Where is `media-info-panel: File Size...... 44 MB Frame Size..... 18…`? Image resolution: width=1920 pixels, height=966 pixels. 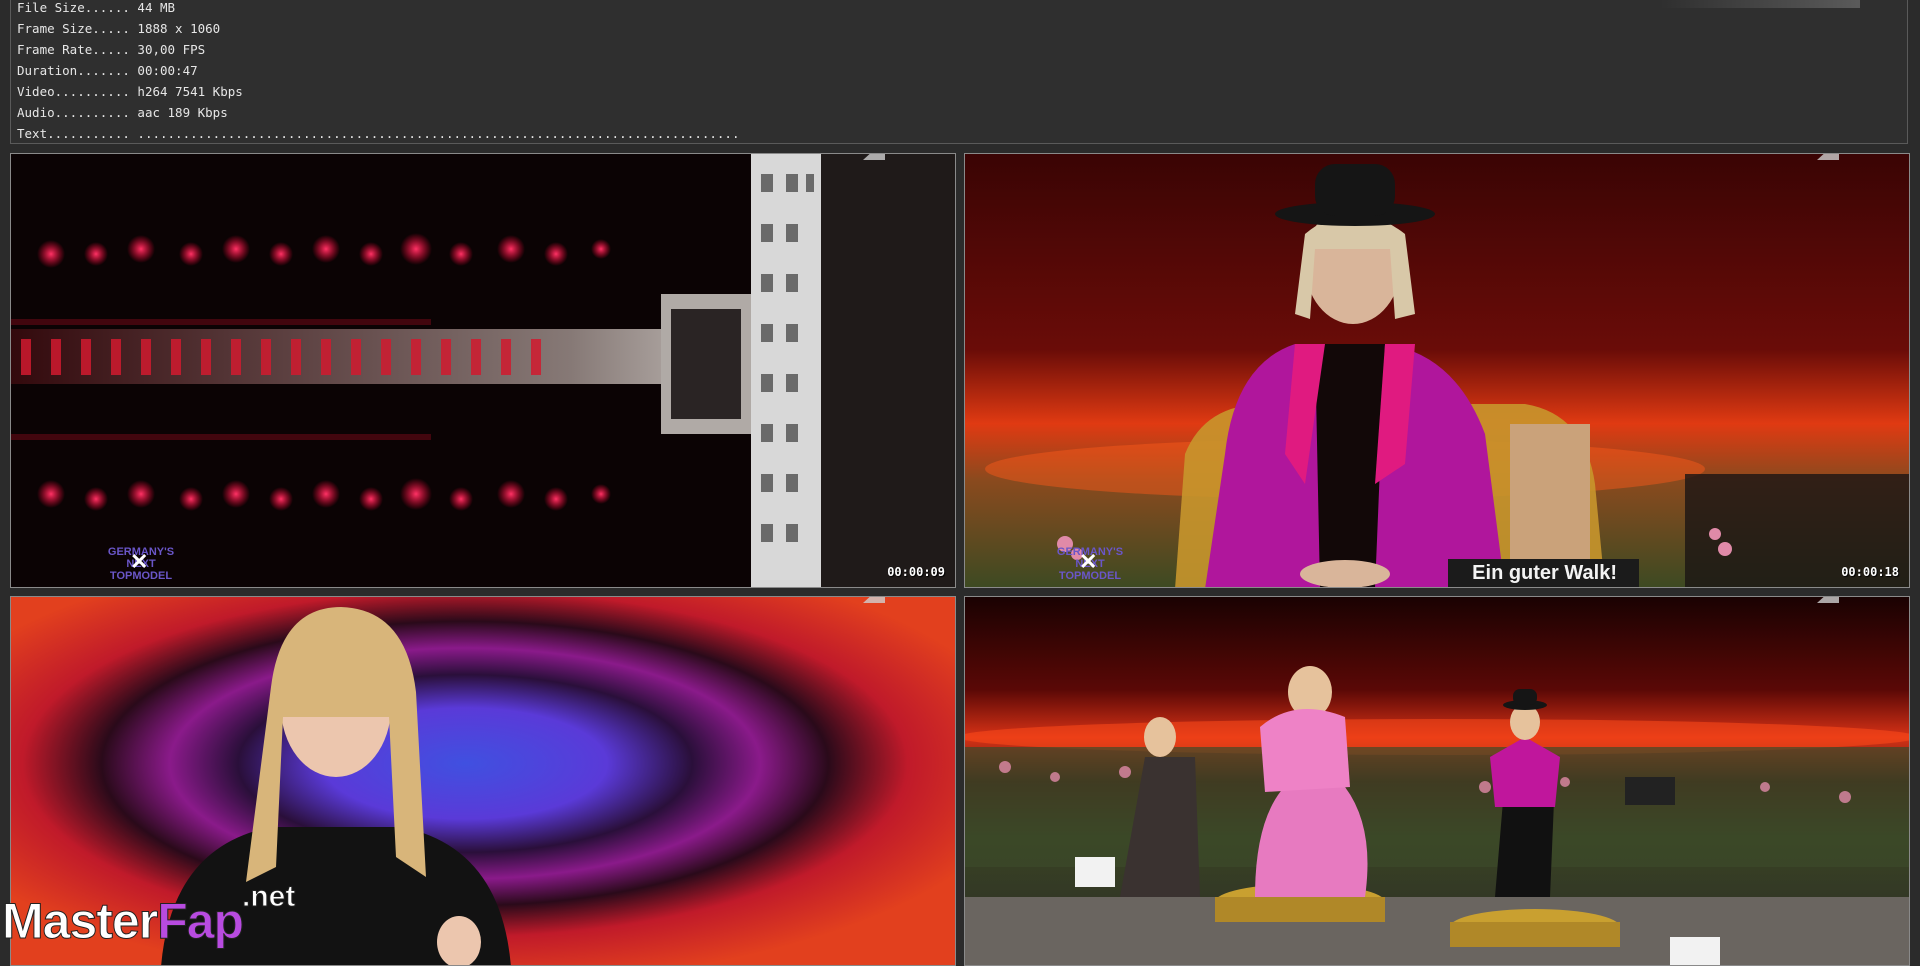
media-info-panel: File Size...... 44 MB Frame Size..... 18… is located at coordinates (959, 72).